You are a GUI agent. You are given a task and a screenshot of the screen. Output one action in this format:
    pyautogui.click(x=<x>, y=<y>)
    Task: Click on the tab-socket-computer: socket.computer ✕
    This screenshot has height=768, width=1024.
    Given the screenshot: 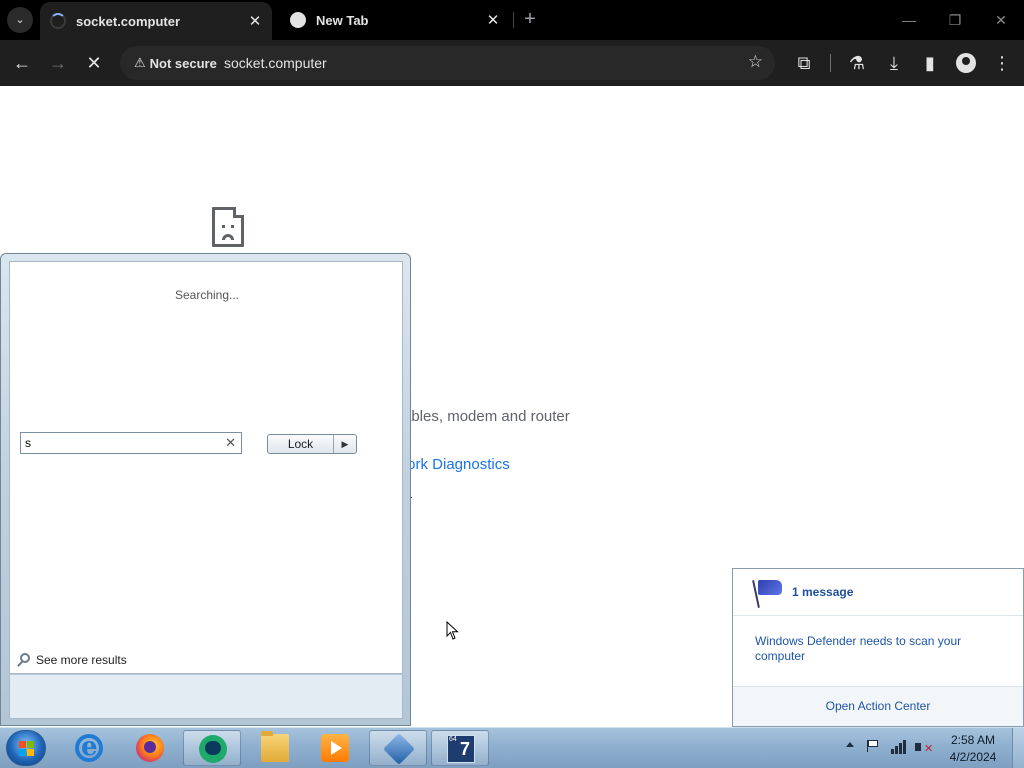 What is the action you would take?
    pyautogui.click(x=156, y=21)
    